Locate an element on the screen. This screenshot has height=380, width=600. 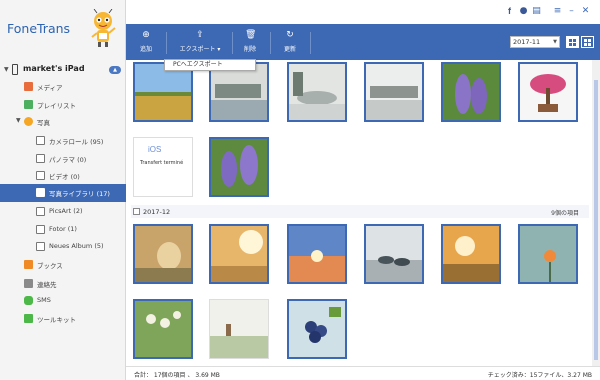
sidebar-item-label: プレイリスト is located at coordinates (56, 106).